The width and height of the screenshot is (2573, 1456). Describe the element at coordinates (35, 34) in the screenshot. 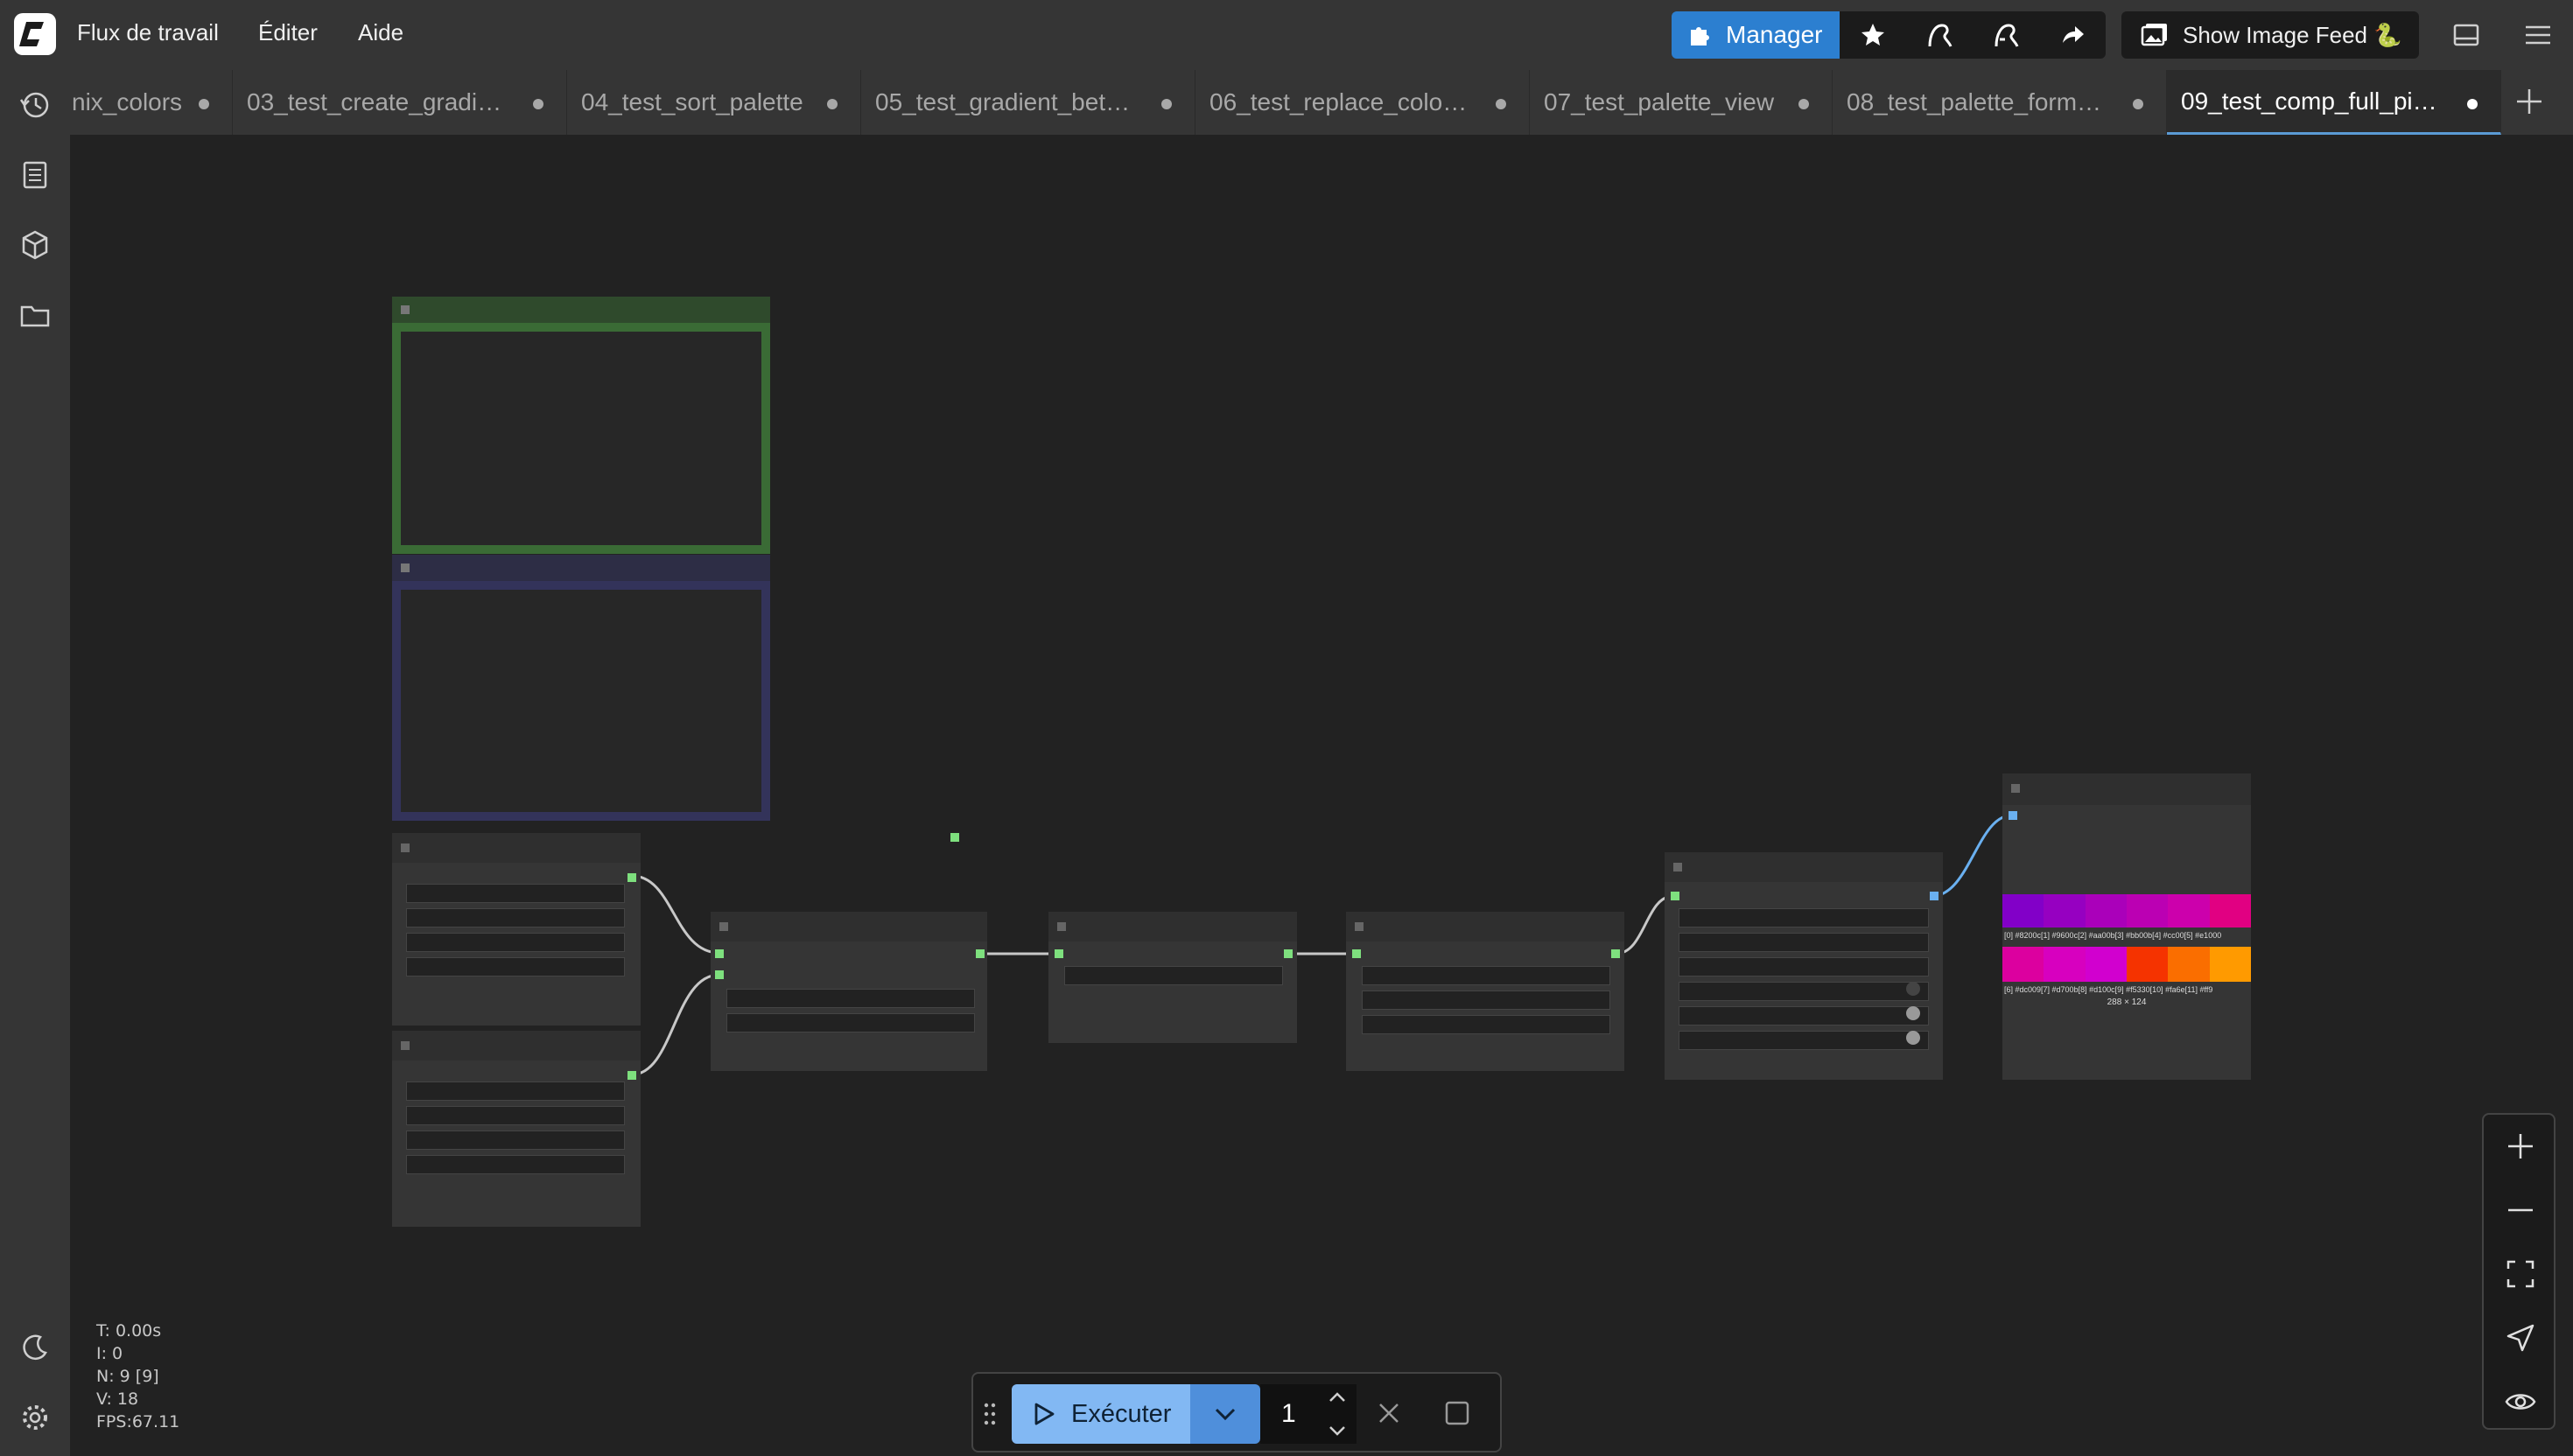

I see `app-logo` at that location.